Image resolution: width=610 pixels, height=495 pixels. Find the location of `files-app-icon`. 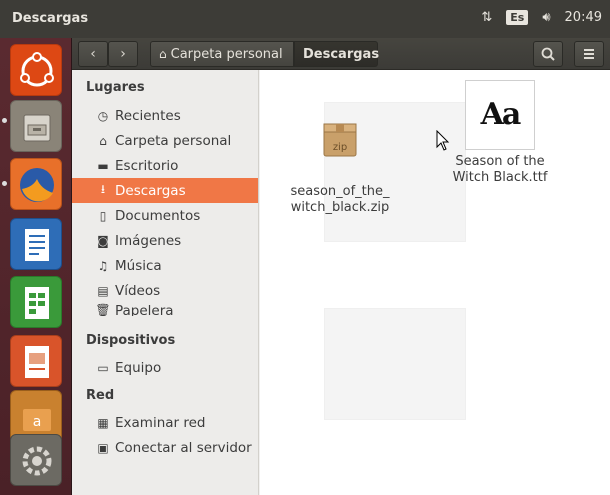

files-app-icon is located at coordinates (36, 126).